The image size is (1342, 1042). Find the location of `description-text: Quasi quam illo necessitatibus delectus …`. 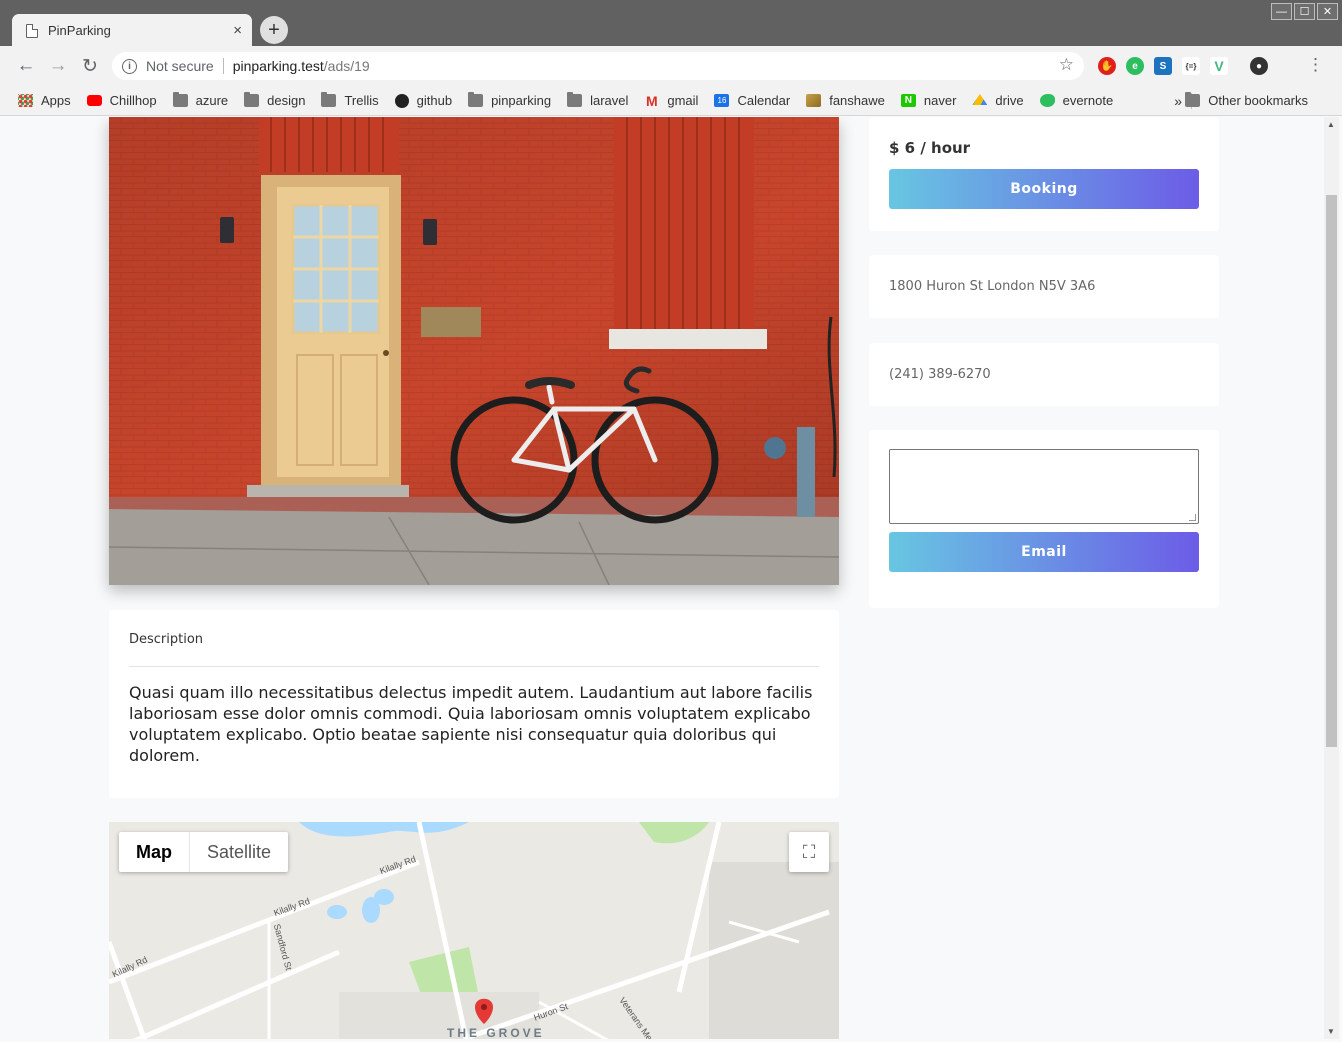

description-text: Quasi quam illo necessitatibus delectus … is located at coordinates (471, 724).